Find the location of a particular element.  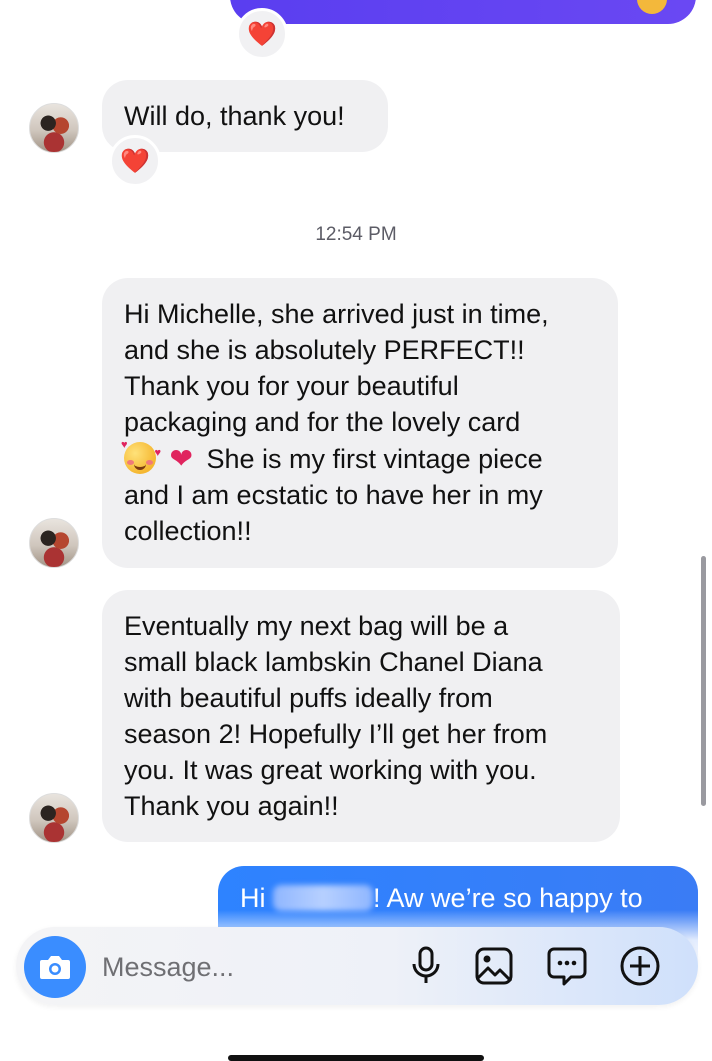

gallery-button is located at coordinates (494, 966).